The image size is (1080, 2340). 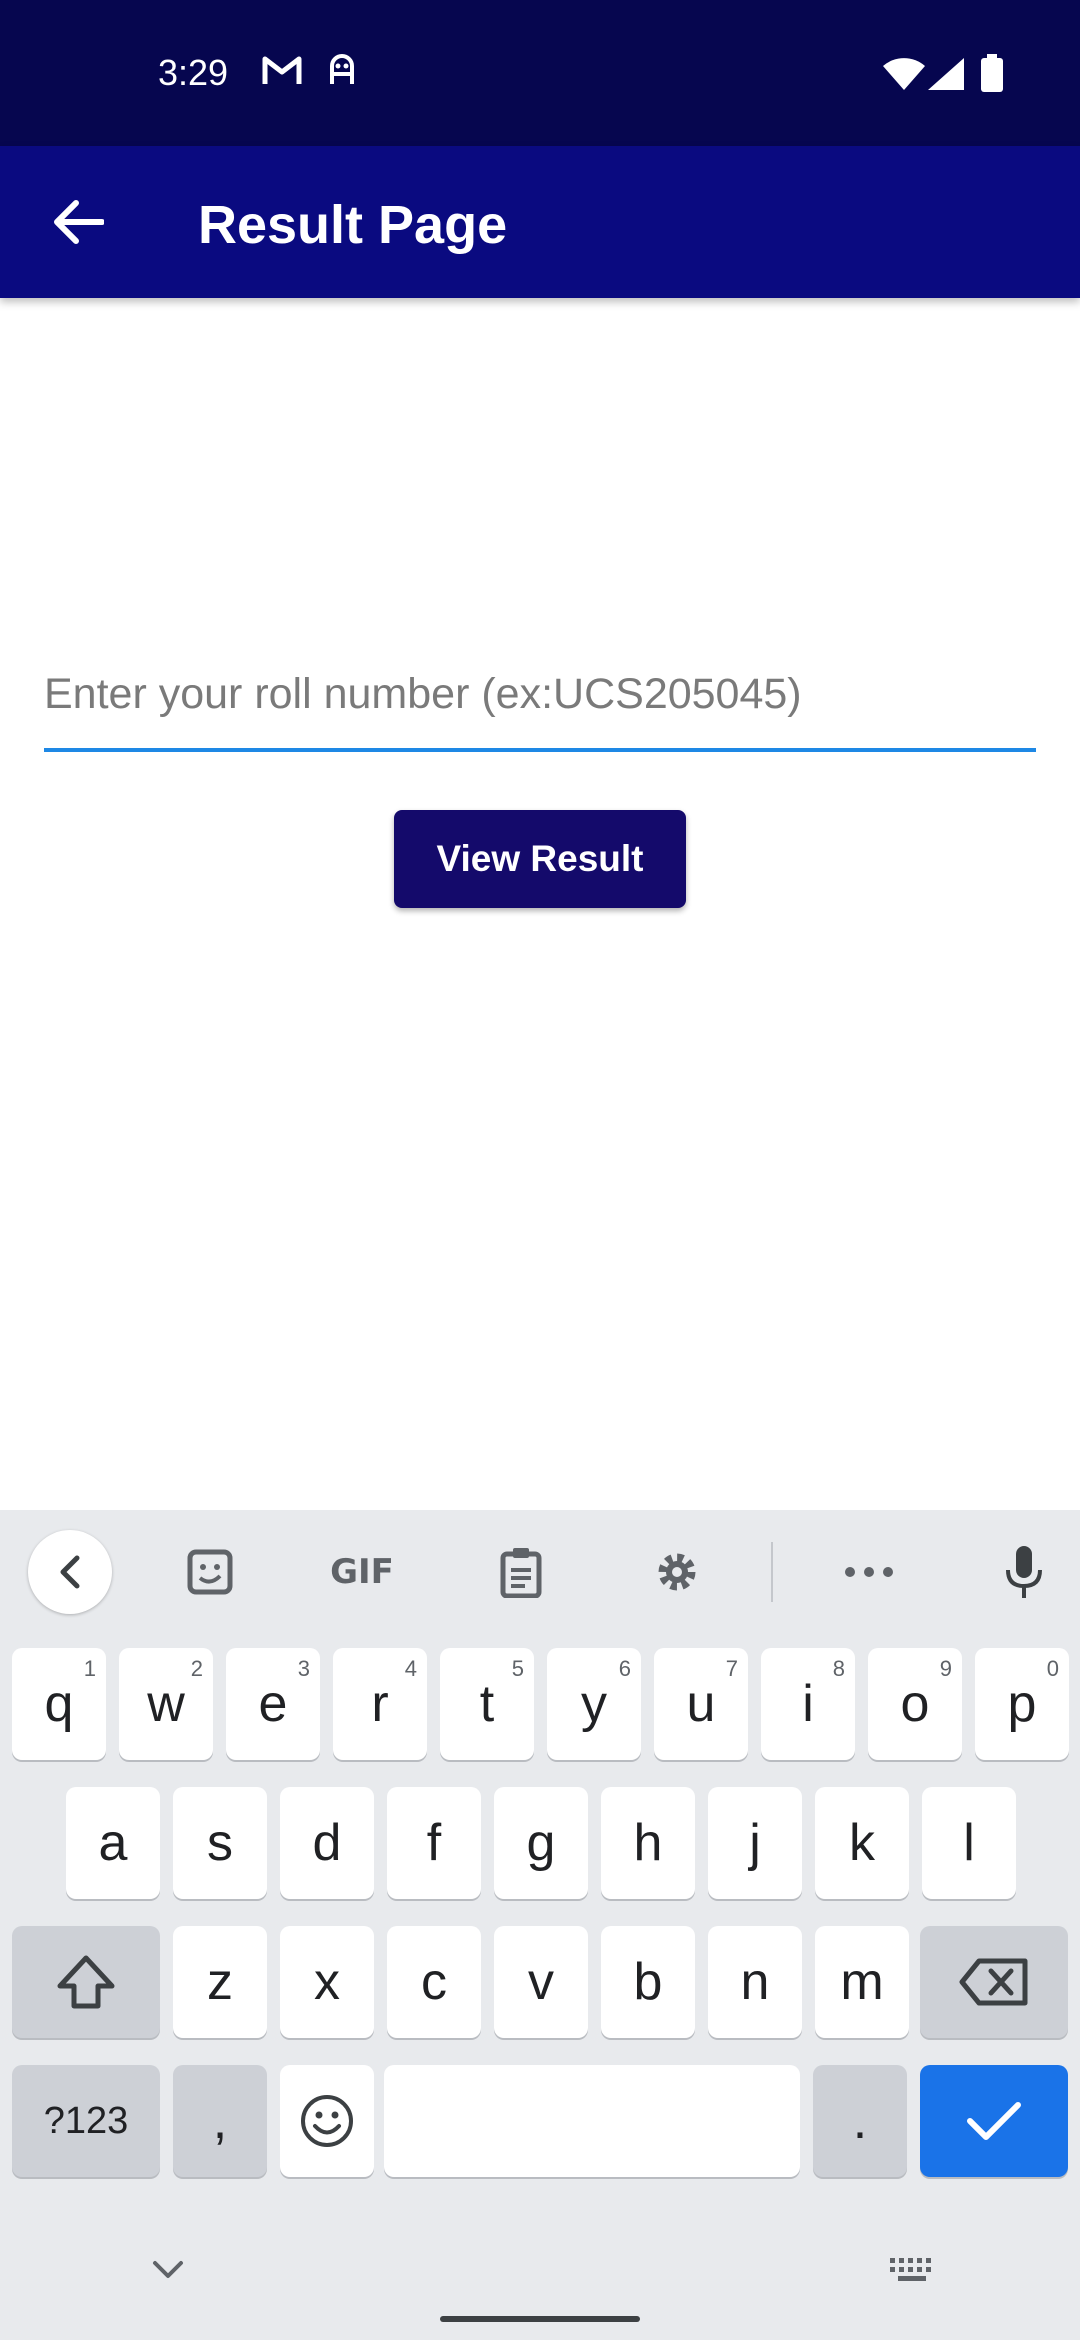 I want to click on key-label: n, so click(x=755, y=1982).